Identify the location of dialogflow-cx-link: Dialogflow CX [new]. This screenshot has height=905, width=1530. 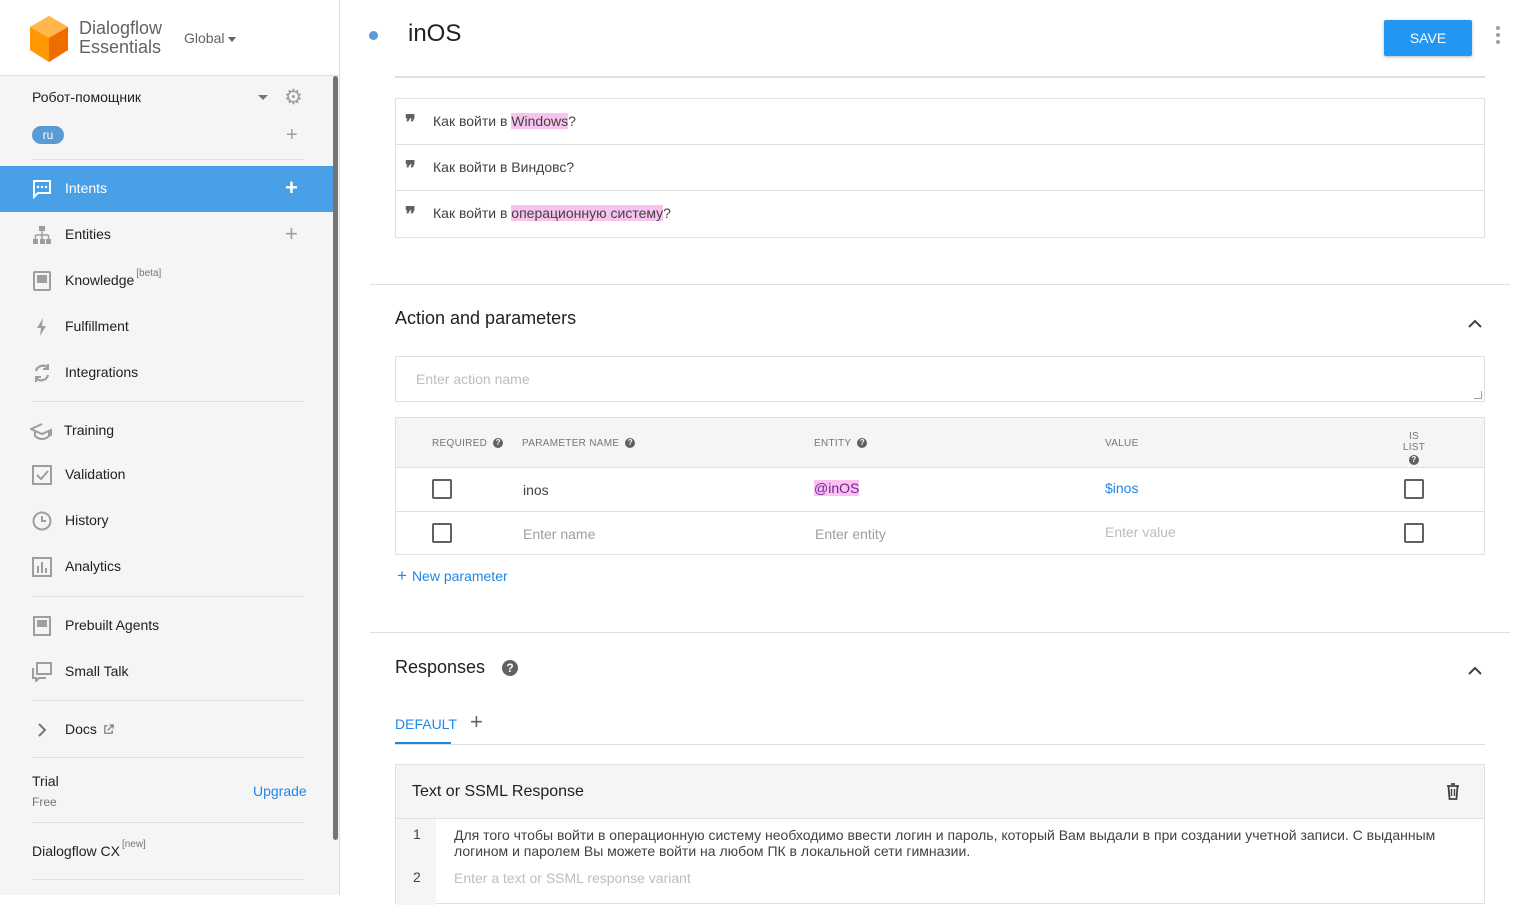
(89, 849).